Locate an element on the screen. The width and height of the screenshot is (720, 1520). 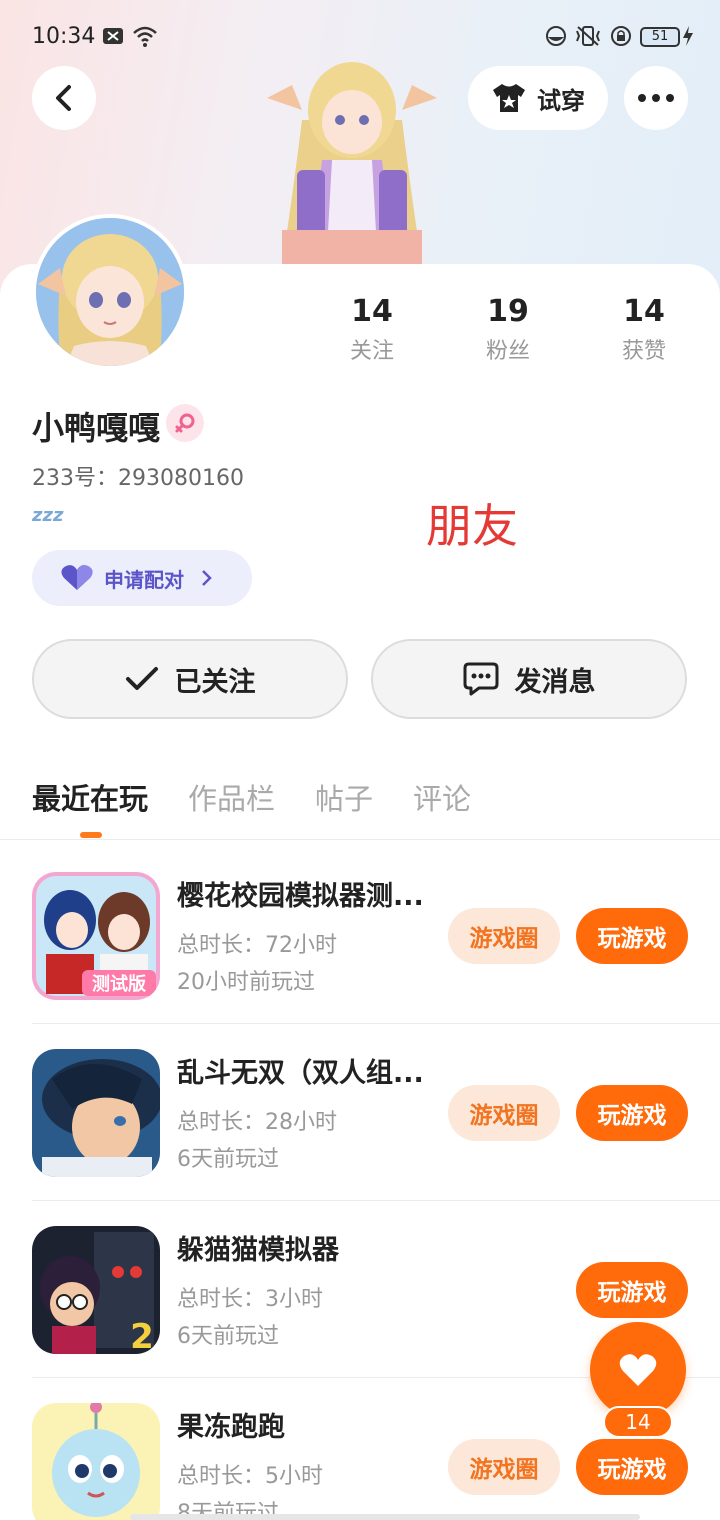
chevron-right-icon is located at coordinates (207, 578).